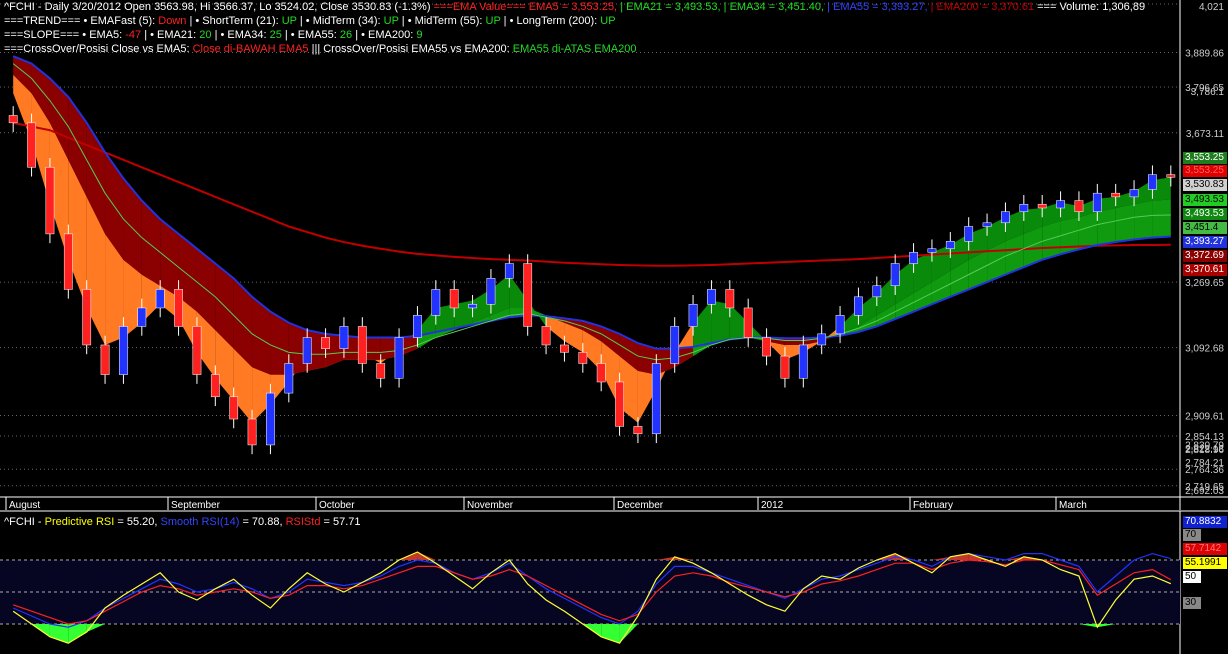 Image resolution: width=1228 pixels, height=654 pixels. What do you see at coordinates (234, 21) in the screenshot?
I see `trend-short-label: | • ShortTerm (21):` at bounding box center [234, 21].